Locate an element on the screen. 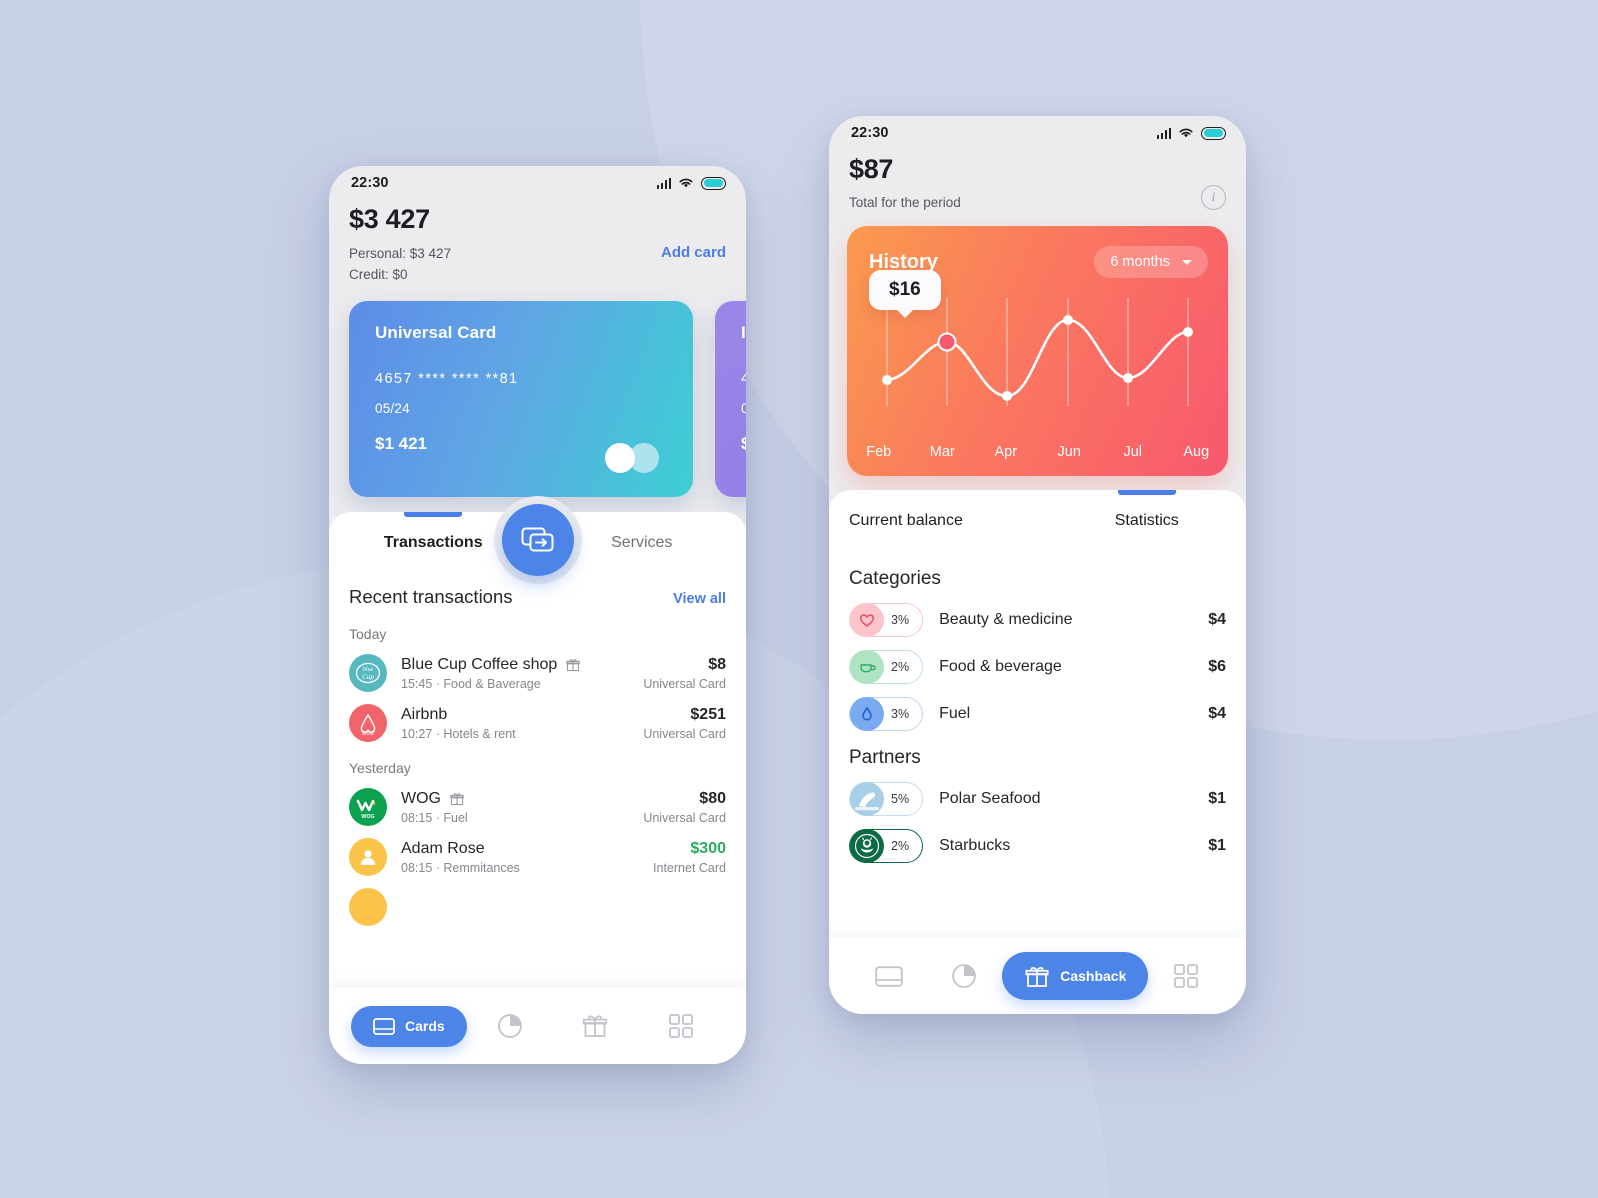 The image size is (1598, 1198). card-amount-2: $ is located at coordinates (743, 443).